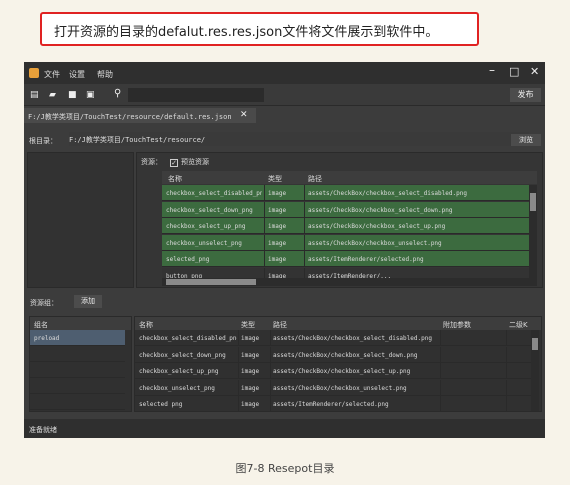 The width and height of the screenshot is (570, 485). What do you see at coordinates (90, 95) in the screenshot?
I see `save-all-icon: ▣` at bounding box center [90, 95].